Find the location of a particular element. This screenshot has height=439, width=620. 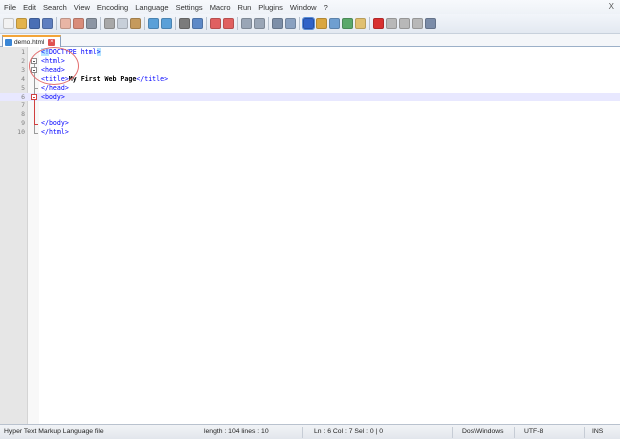

line-number: 3 is located at coordinates (23, 69).